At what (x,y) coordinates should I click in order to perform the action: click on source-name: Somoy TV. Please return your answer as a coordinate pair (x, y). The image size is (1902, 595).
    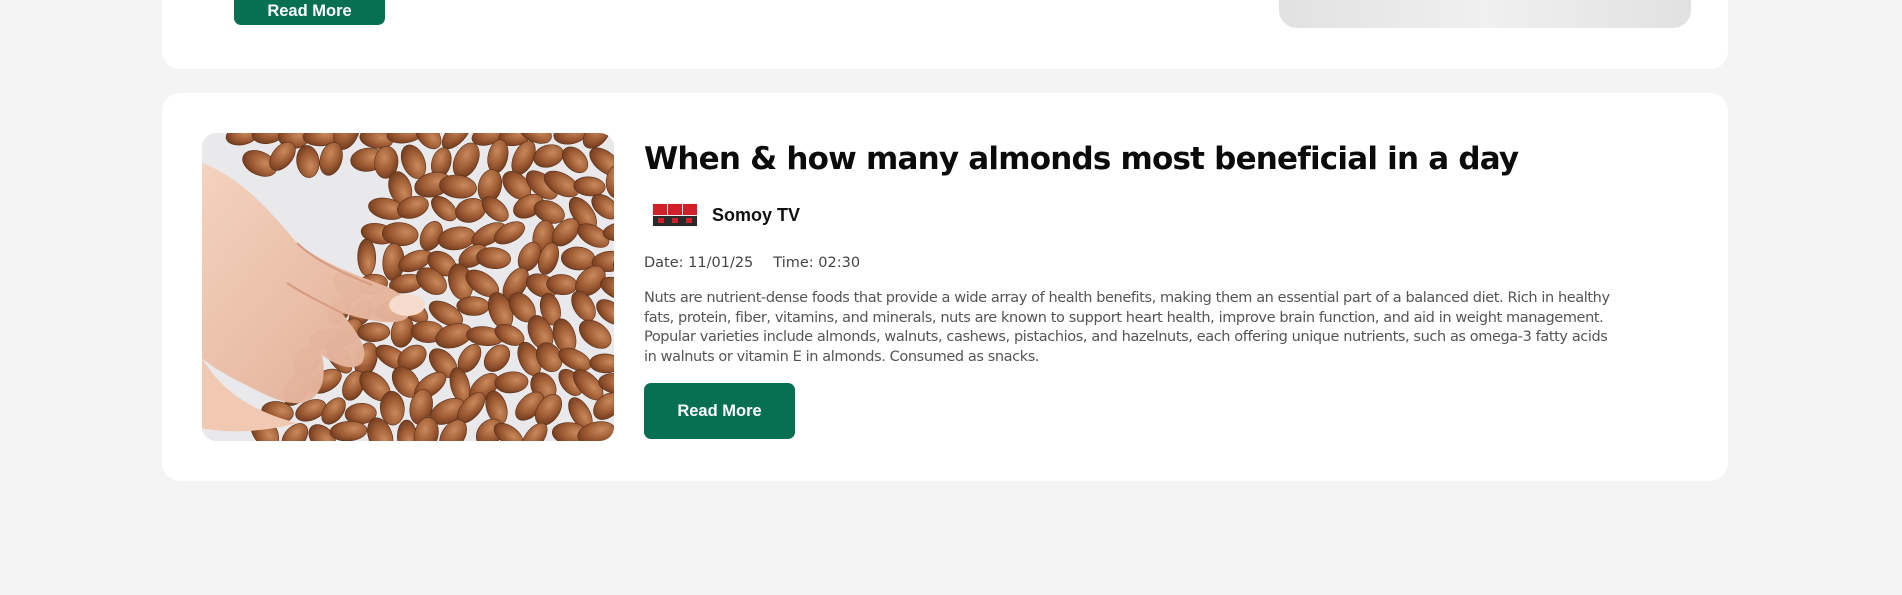
    Looking at the image, I should click on (756, 214).